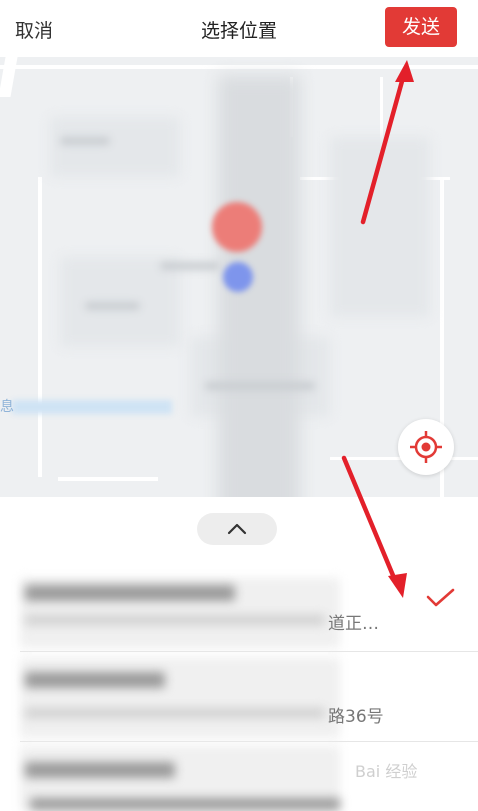  What do you see at coordinates (377, 329) in the screenshot?
I see `annotation-arrows` at bounding box center [377, 329].